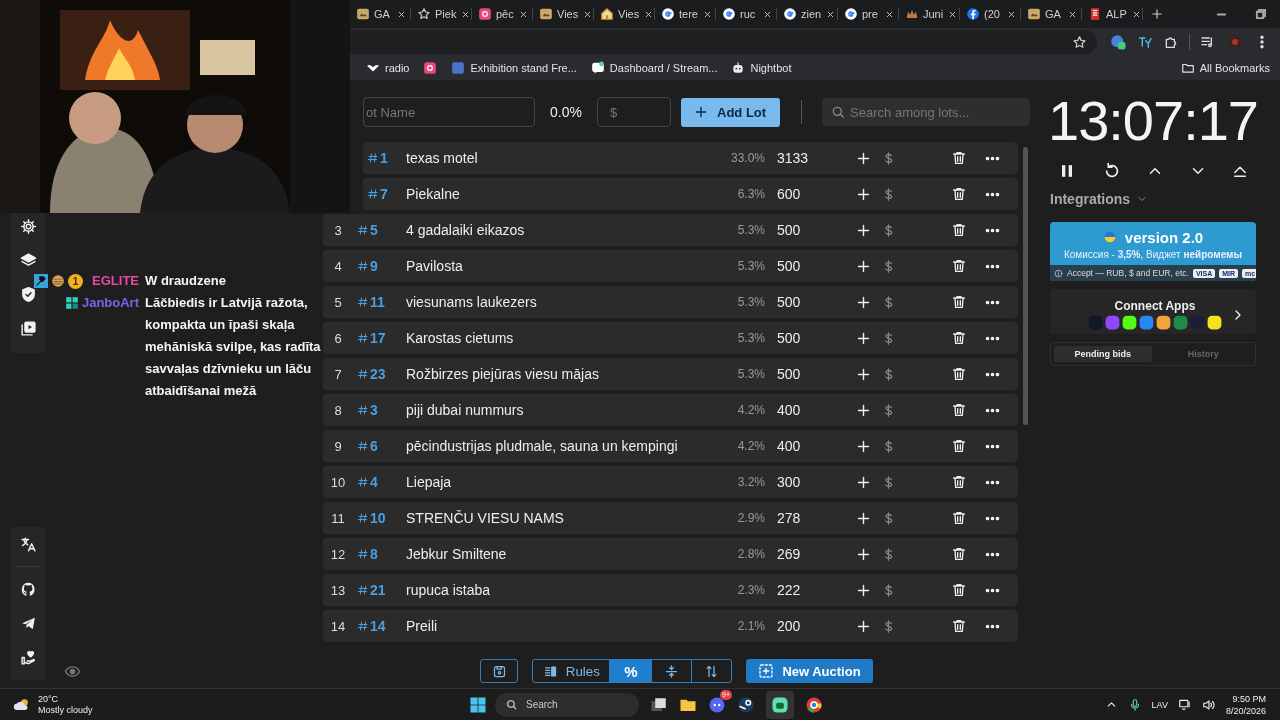 This screenshot has height=720, width=1280. I want to click on playlist-icon, so click(28, 328).